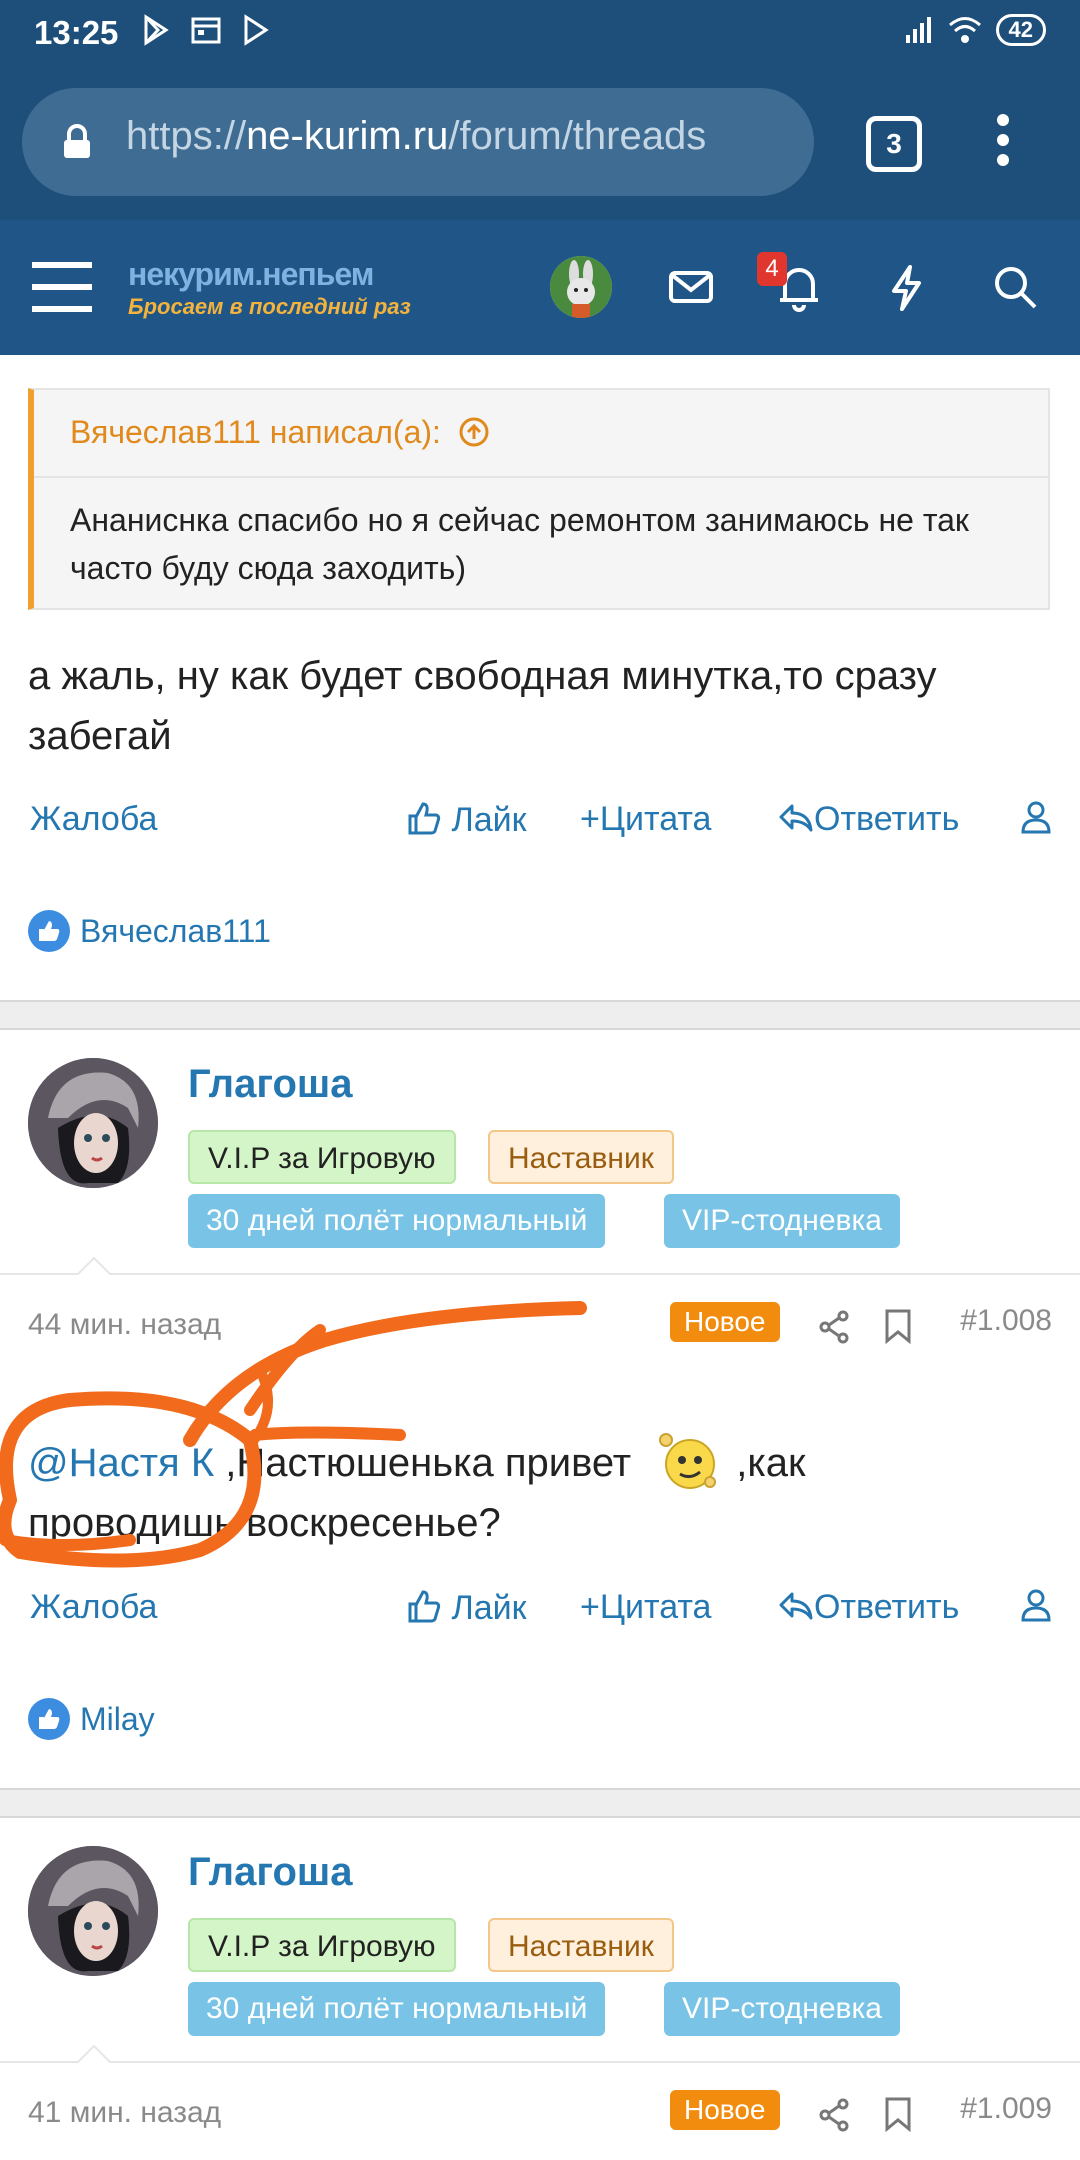 The height and width of the screenshot is (2160, 1080). Describe the element at coordinates (541, 477) in the screenshot. I see `quote-divider` at that location.